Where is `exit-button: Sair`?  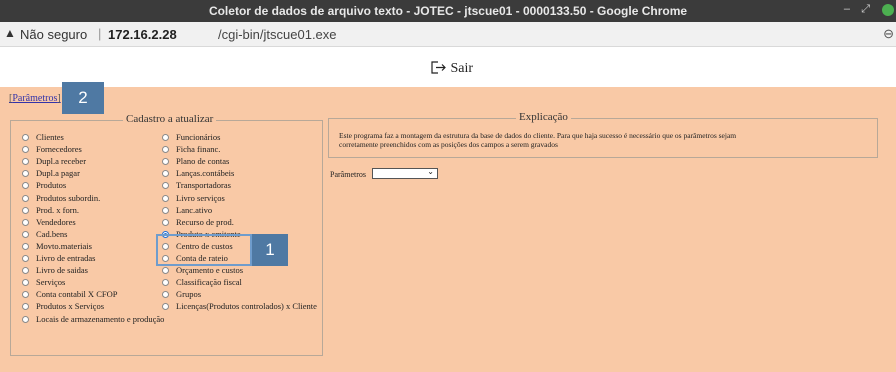 exit-button: Sair is located at coordinates (452, 69).